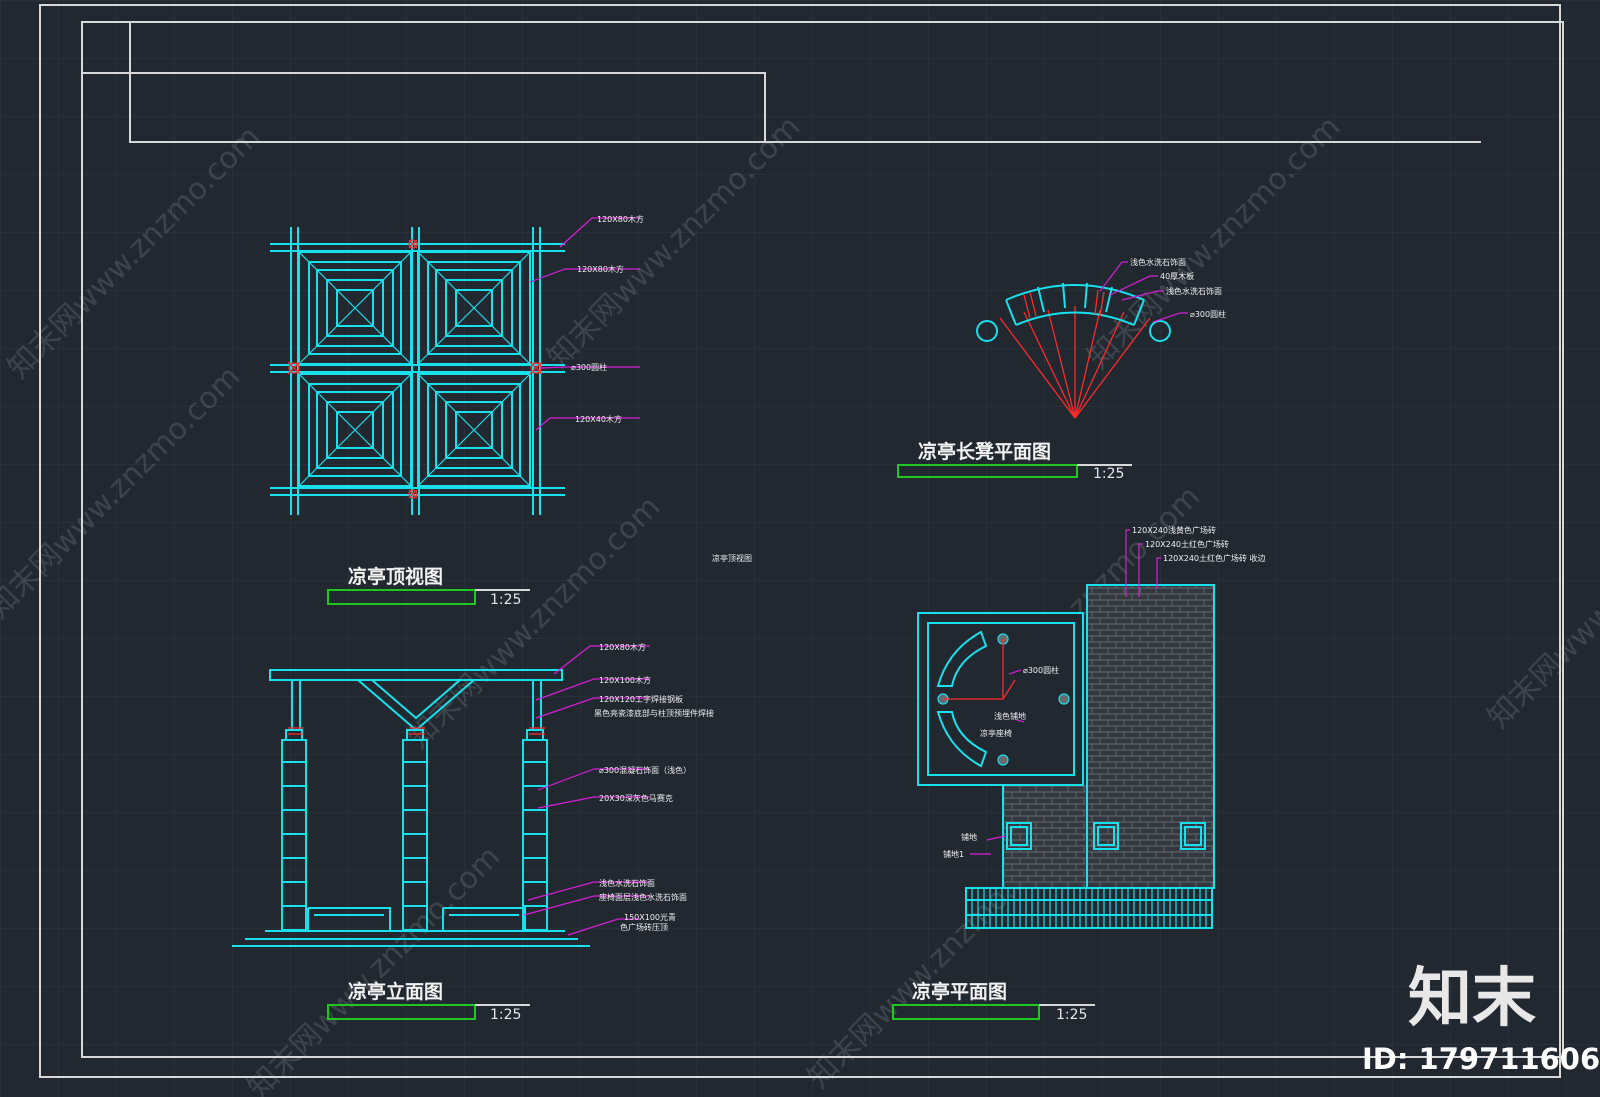 The image size is (1600, 1097). I want to click on annotation-label: 座椅面层浅色水洗石饰面, so click(643, 897).